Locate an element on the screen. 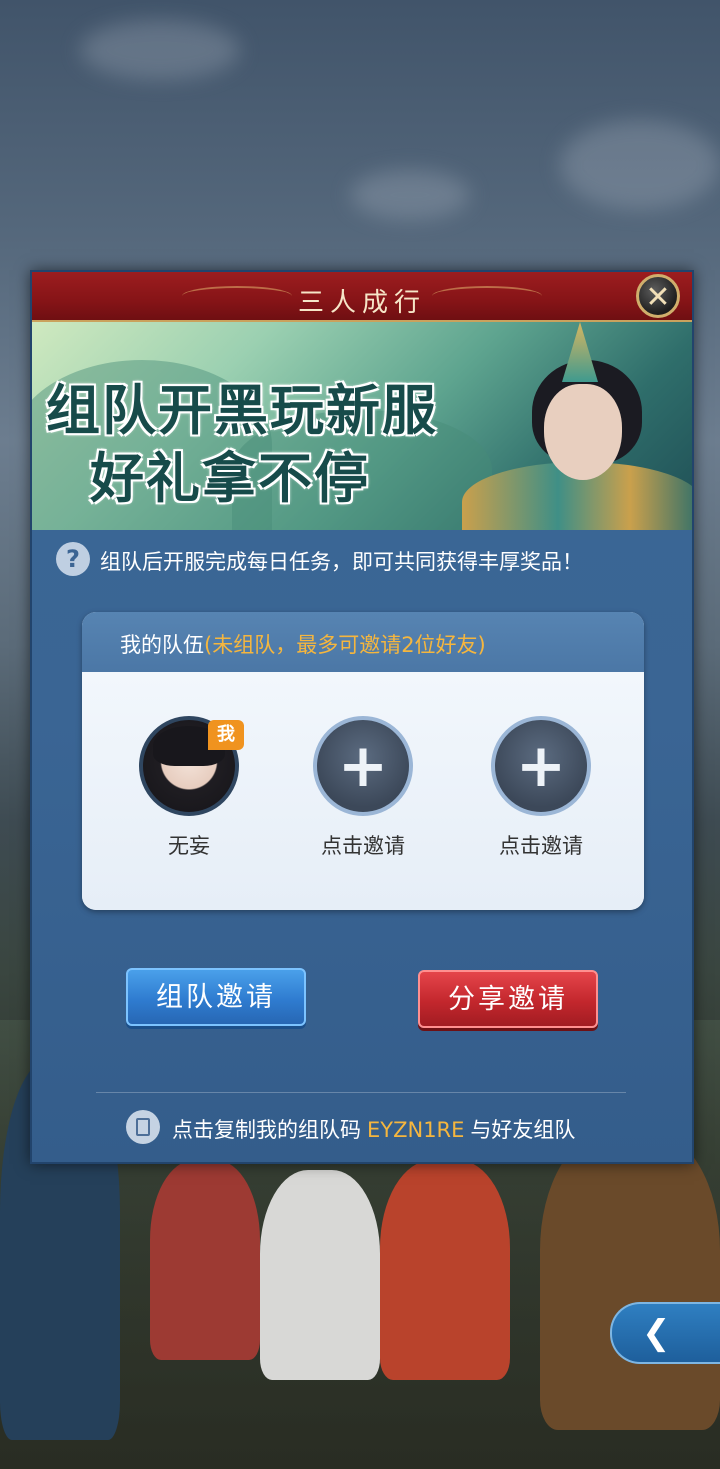  team-member-slot-self: 我 无妄 is located at coordinates (189, 806).